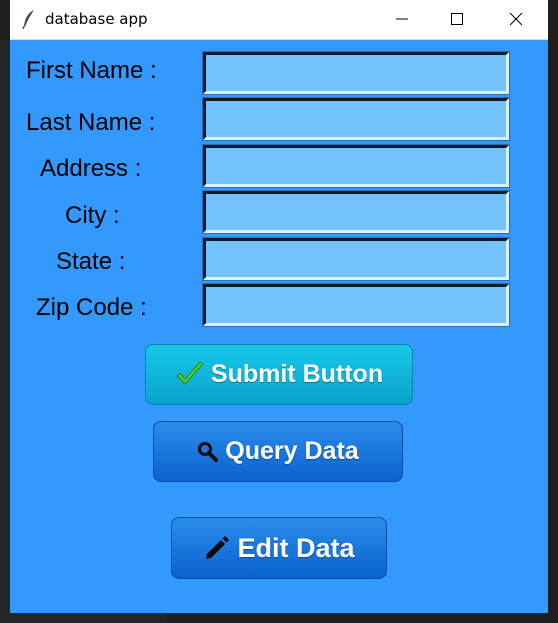 The image size is (558, 623). What do you see at coordinates (91, 70) in the screenshot?
I see `first-name-label: First Name :` at bounding box center [91, 70].